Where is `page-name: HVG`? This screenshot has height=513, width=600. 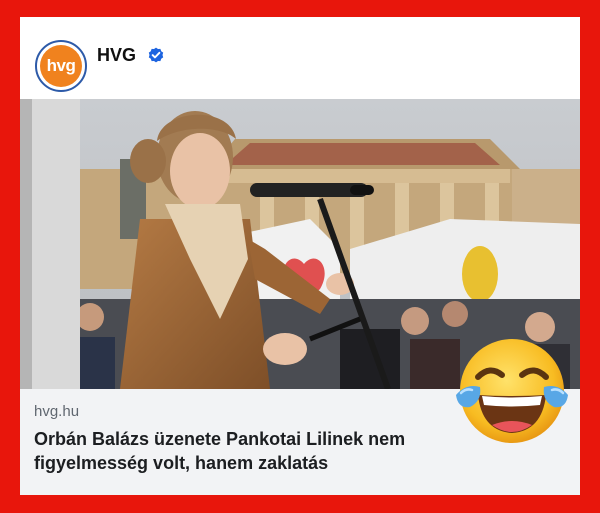
page-name: HVG is located at coordinates (116, 55).